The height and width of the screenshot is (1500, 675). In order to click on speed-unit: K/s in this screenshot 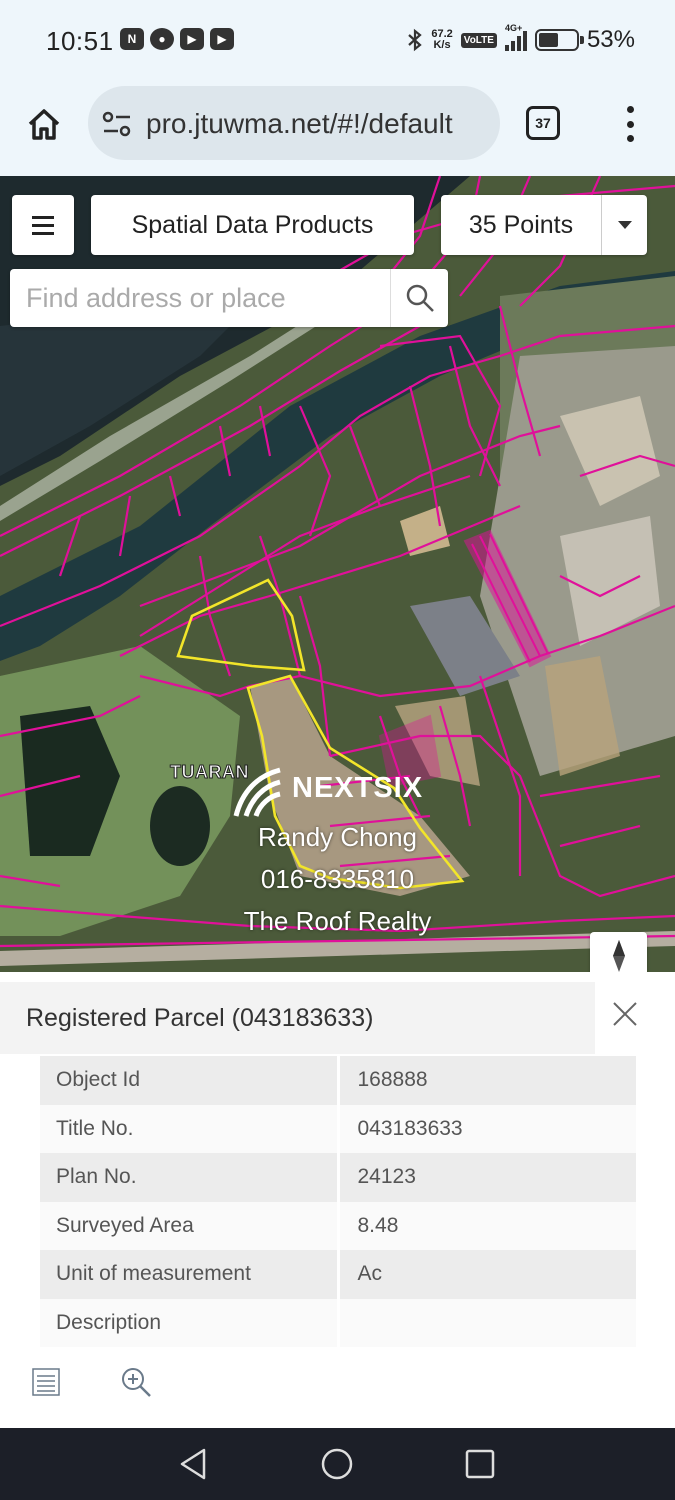, I will do `click(442, 45)`.